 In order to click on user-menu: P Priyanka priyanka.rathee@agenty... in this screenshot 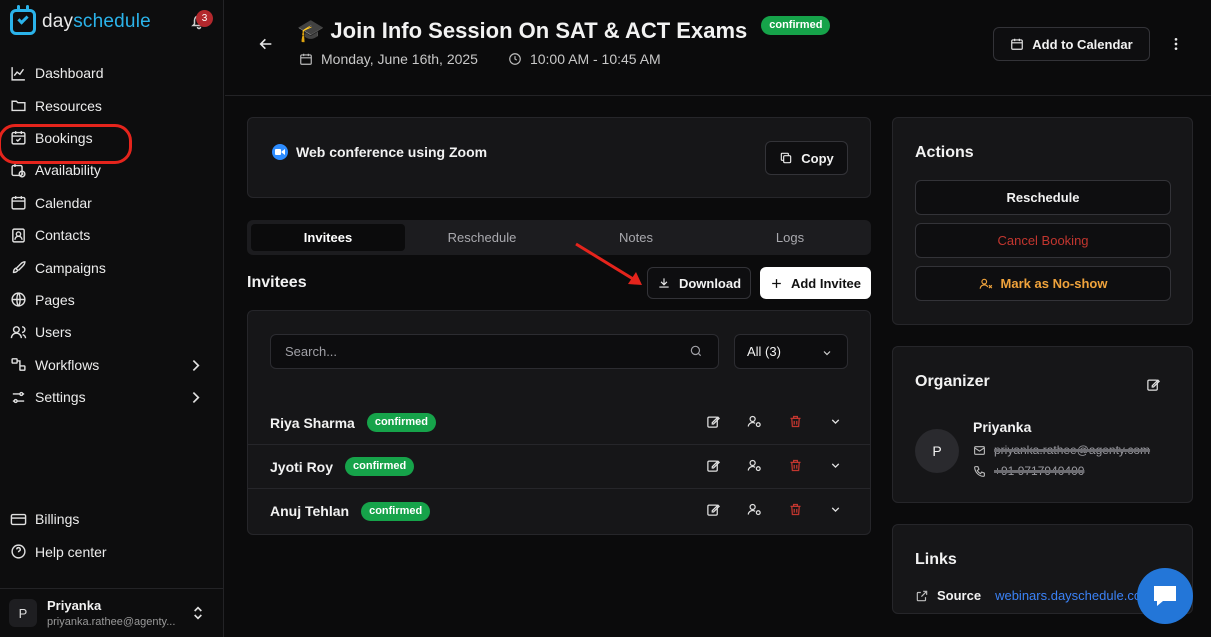, I will do `click(112, 612)`.